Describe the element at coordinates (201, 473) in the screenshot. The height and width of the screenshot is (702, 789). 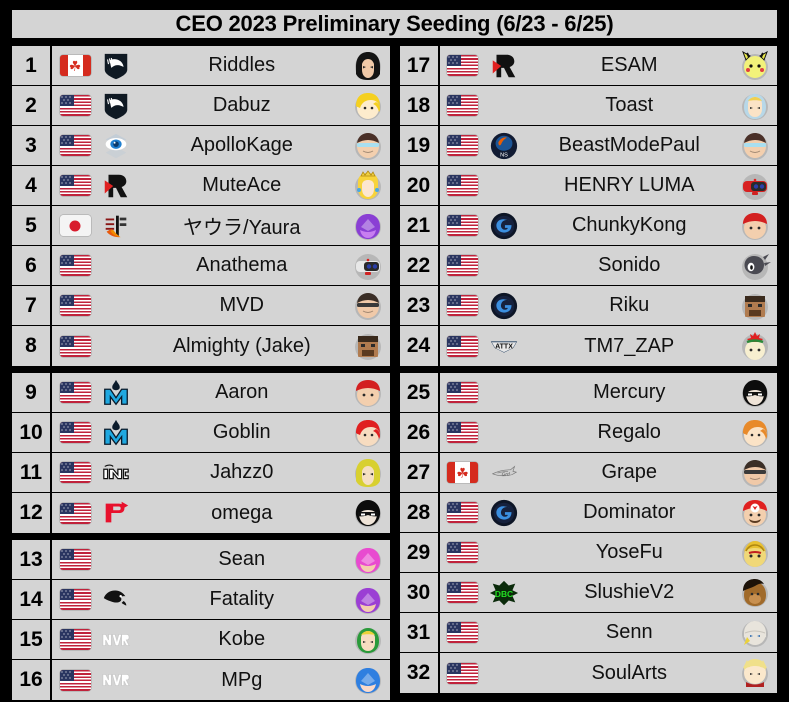
I see `seed-row: 11 Jahzz0` at that location.